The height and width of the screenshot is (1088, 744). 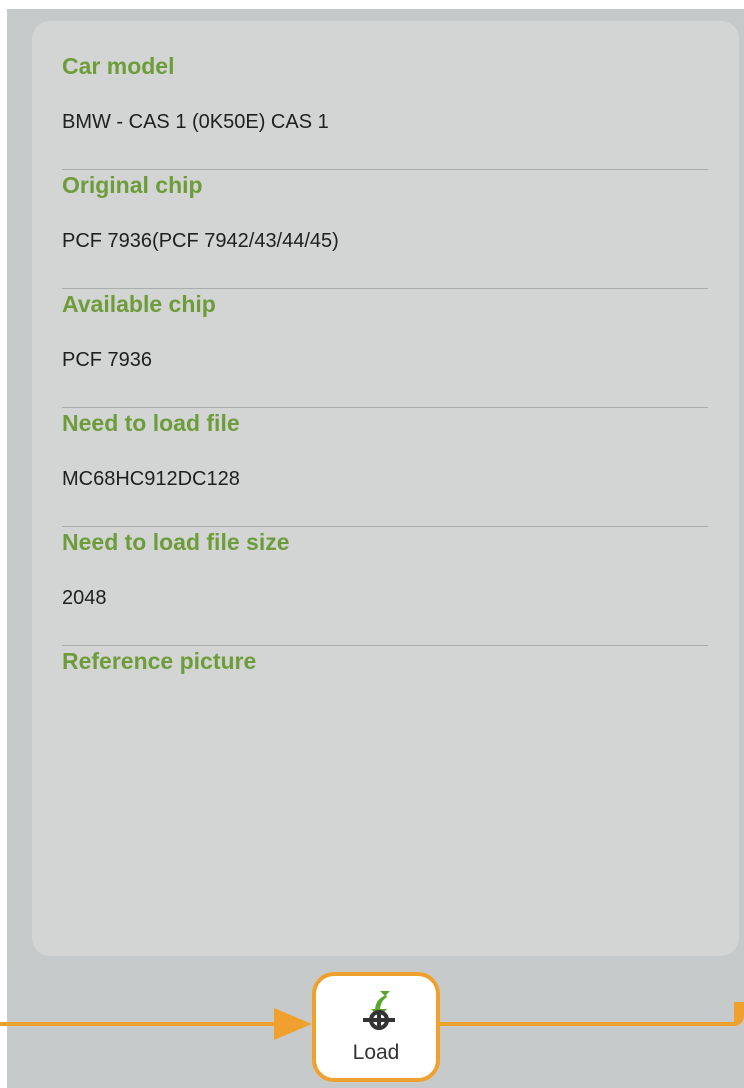 What do you see at coordinates (107, 360) in the screenshot?
I see `available-chip-value: PCF 7936` at bounding box center [107, 360].